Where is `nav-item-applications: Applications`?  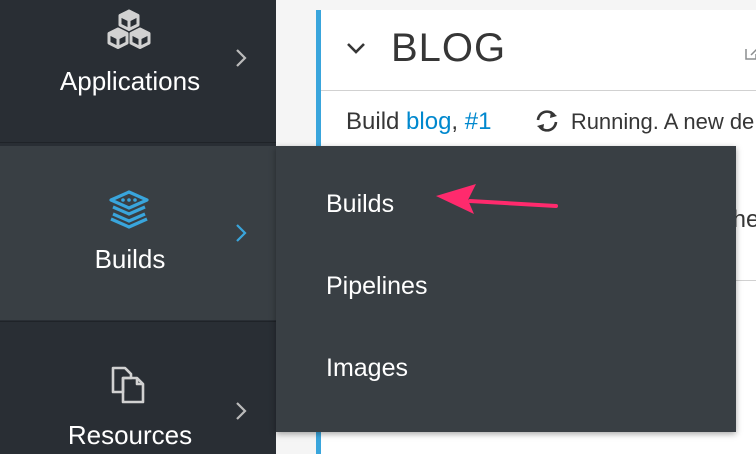 nav-item-applications: Applications is located at coordinates (138, 71).